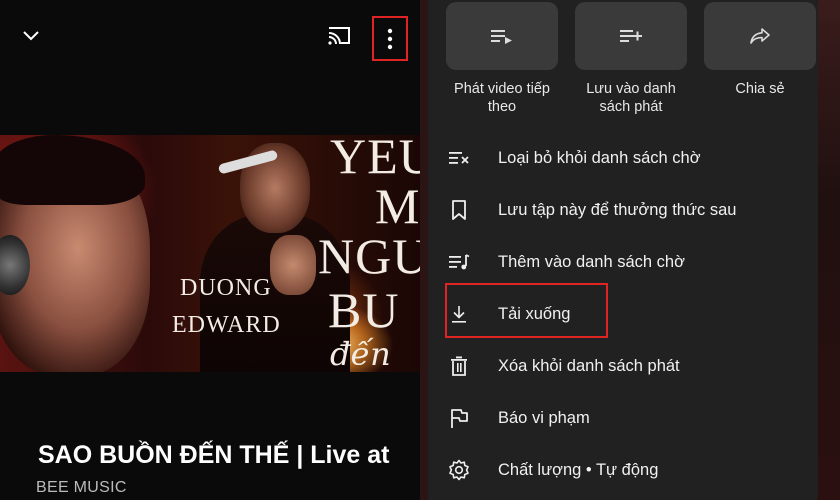  What do you see at coordinates (364, 310) in the screenshot?
I see `thumb-text-bu: BU` at bounding box center [364, 310].